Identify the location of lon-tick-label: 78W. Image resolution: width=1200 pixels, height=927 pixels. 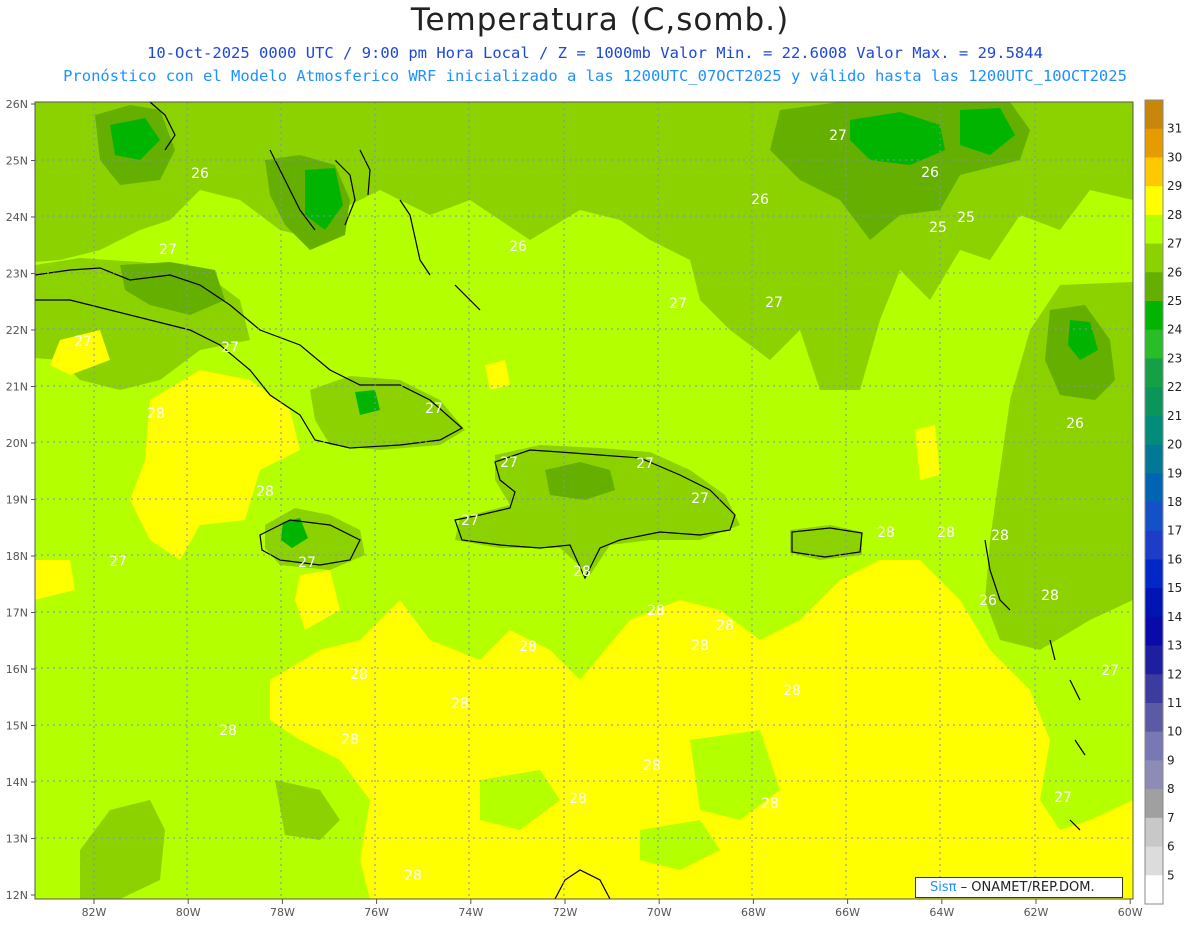
(282, 912).